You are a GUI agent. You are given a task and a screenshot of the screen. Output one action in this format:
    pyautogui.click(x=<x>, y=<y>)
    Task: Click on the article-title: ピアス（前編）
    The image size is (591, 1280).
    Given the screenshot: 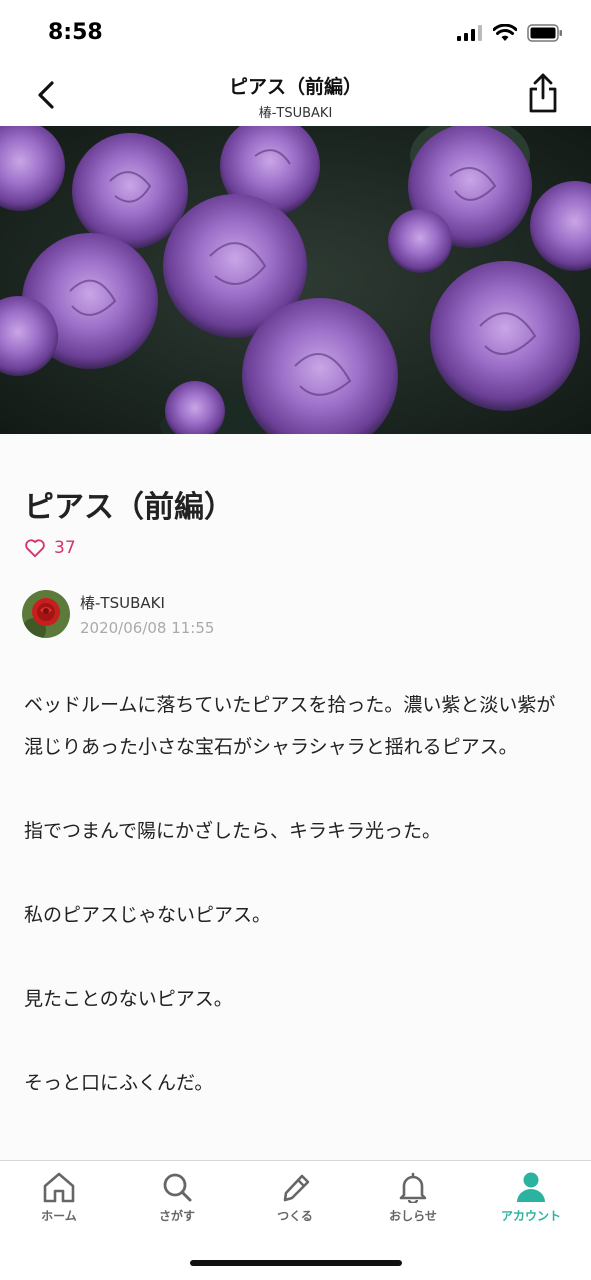 What is the action you would take?
    pyautogui.click(x=129, y=507)
    